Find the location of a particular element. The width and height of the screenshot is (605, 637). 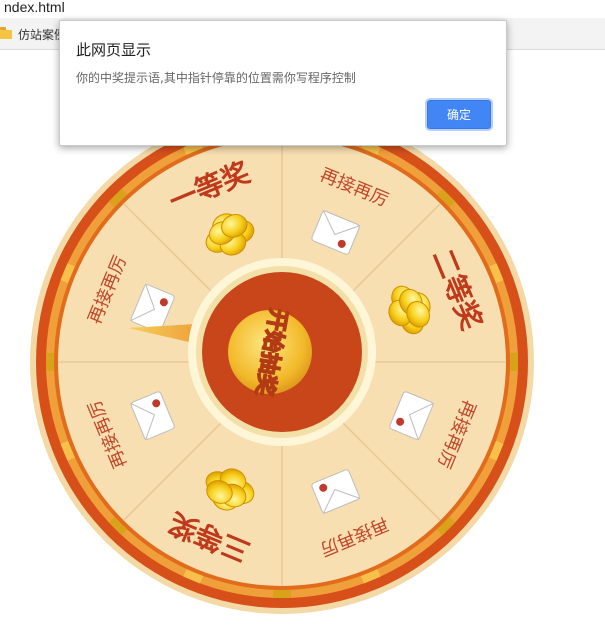

alert-dialog: 此网页显示 你的中奖提示语,其中指针停靠的位置需你写程序控制 确定 is located at coordinates (283, 83).